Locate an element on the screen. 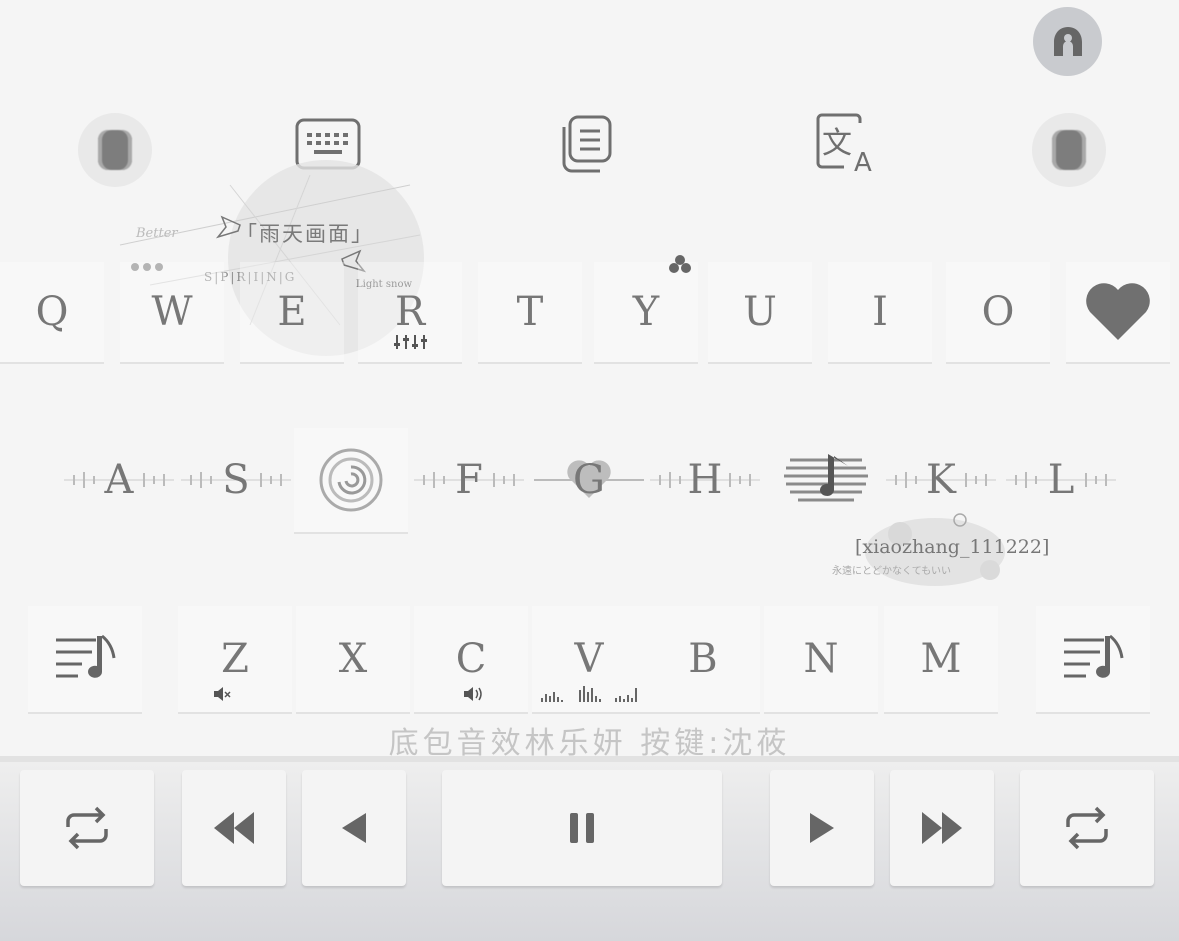 This screenshot has height=941, width=1179. repeat-right-button is located at coordinates (1087, 828).